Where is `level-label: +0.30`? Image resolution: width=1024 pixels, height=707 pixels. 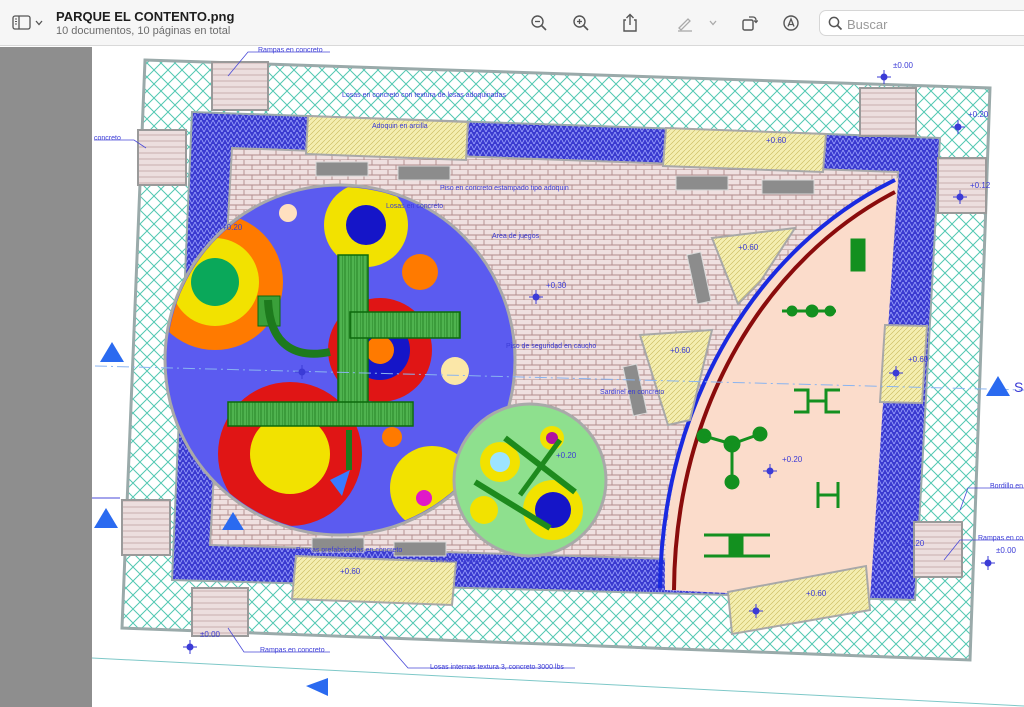
level-label: +0.30 is located at coordinates (556, 285).